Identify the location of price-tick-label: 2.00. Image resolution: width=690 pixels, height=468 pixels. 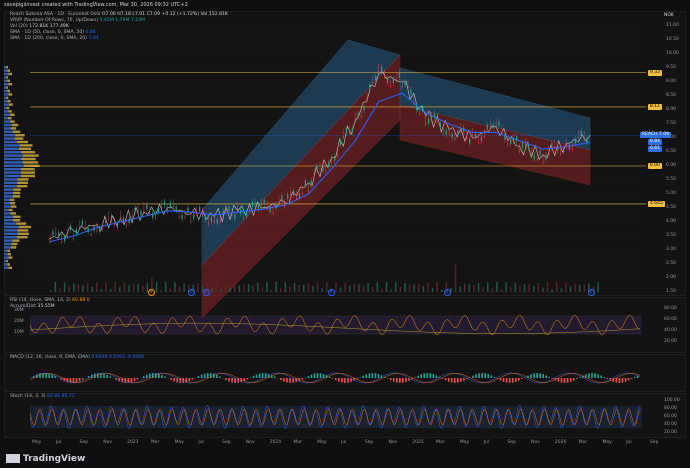
(671, 277).